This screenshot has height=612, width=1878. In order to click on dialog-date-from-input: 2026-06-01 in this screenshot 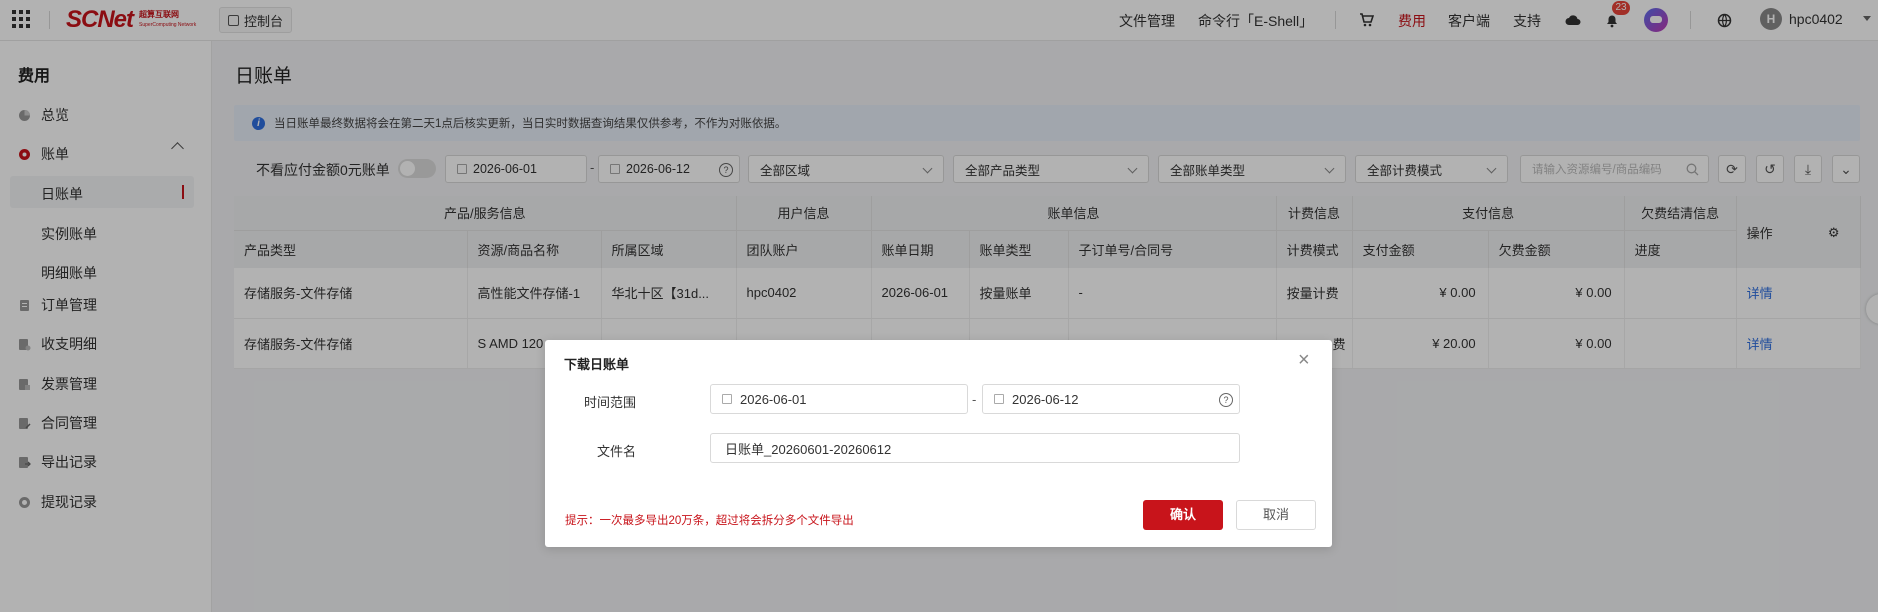, I will do `click(839, 399)`.